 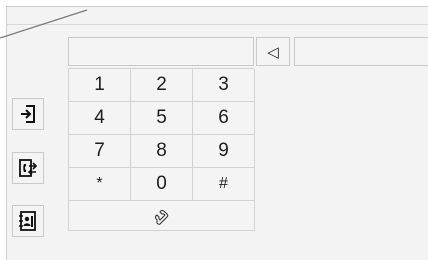 I want to click on phone-handset-icon, so click(x=161, y=217).